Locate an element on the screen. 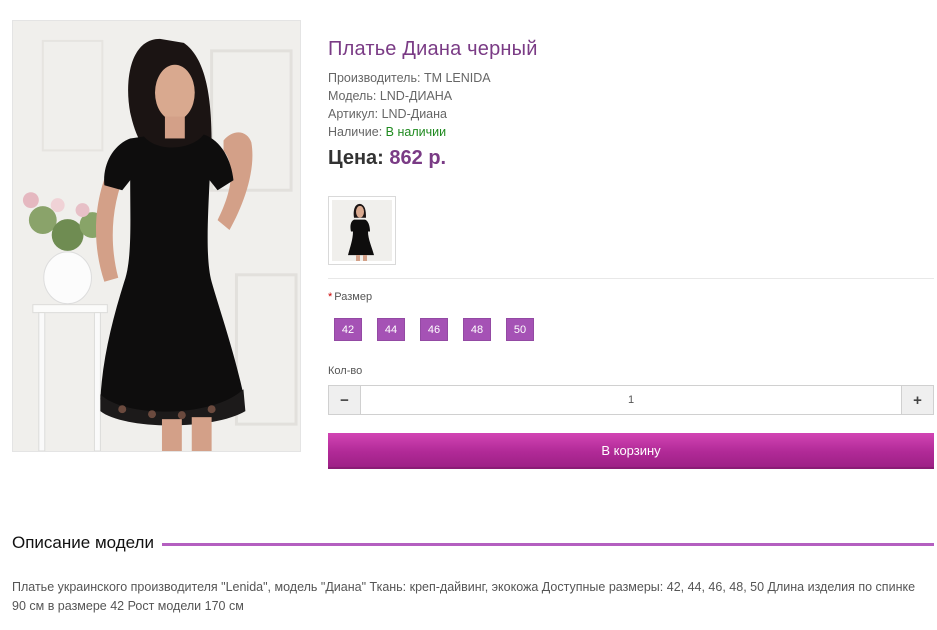  size-option-42: 42 is located at coordinates (348, 329).